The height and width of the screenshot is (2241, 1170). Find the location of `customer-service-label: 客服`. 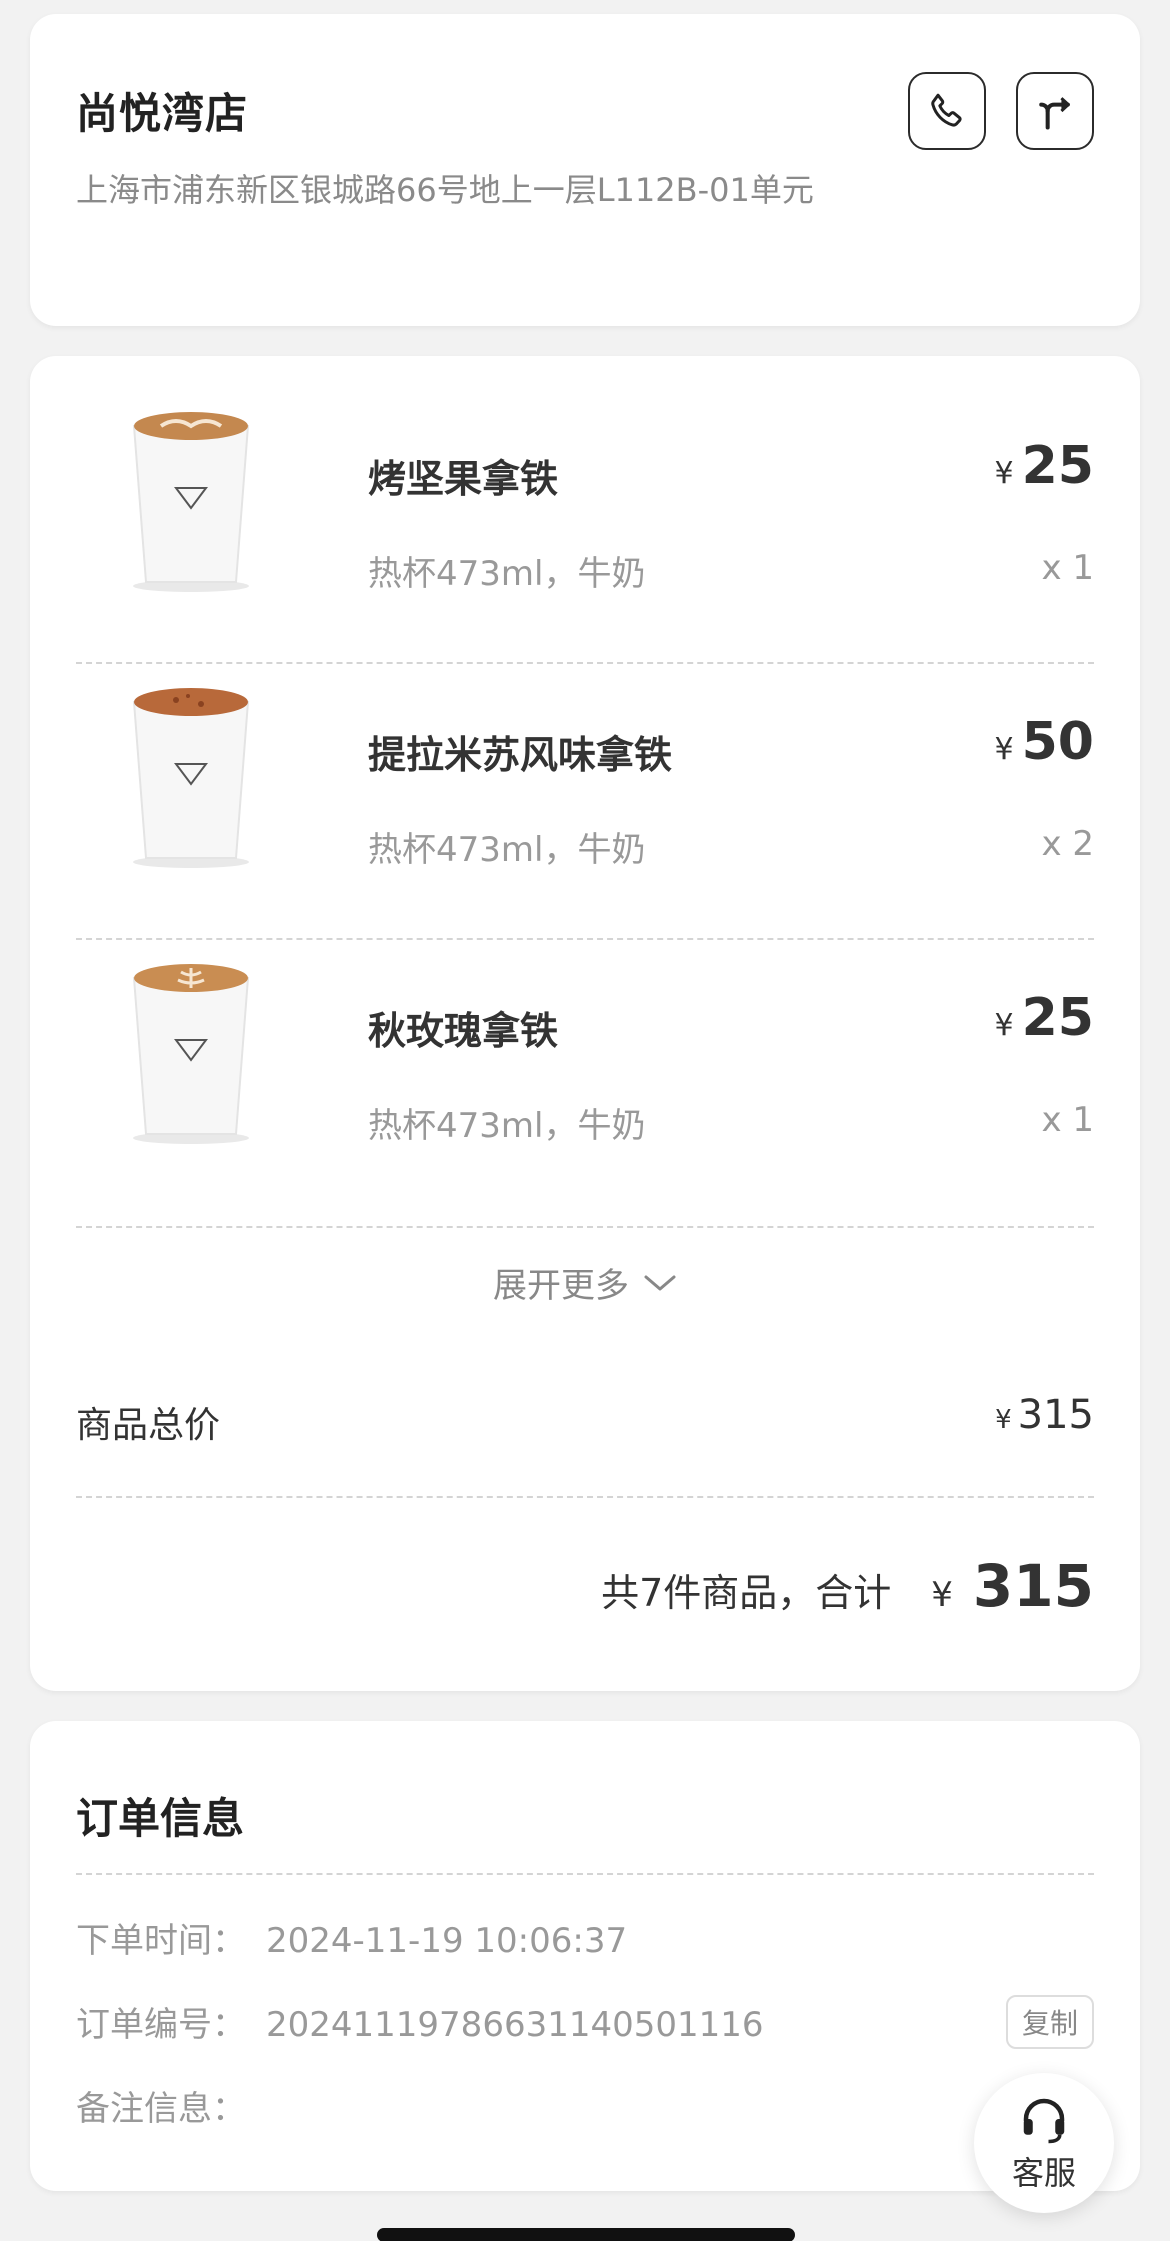

customer-service-label: 客服 is located at coordinates (1043, 2173).